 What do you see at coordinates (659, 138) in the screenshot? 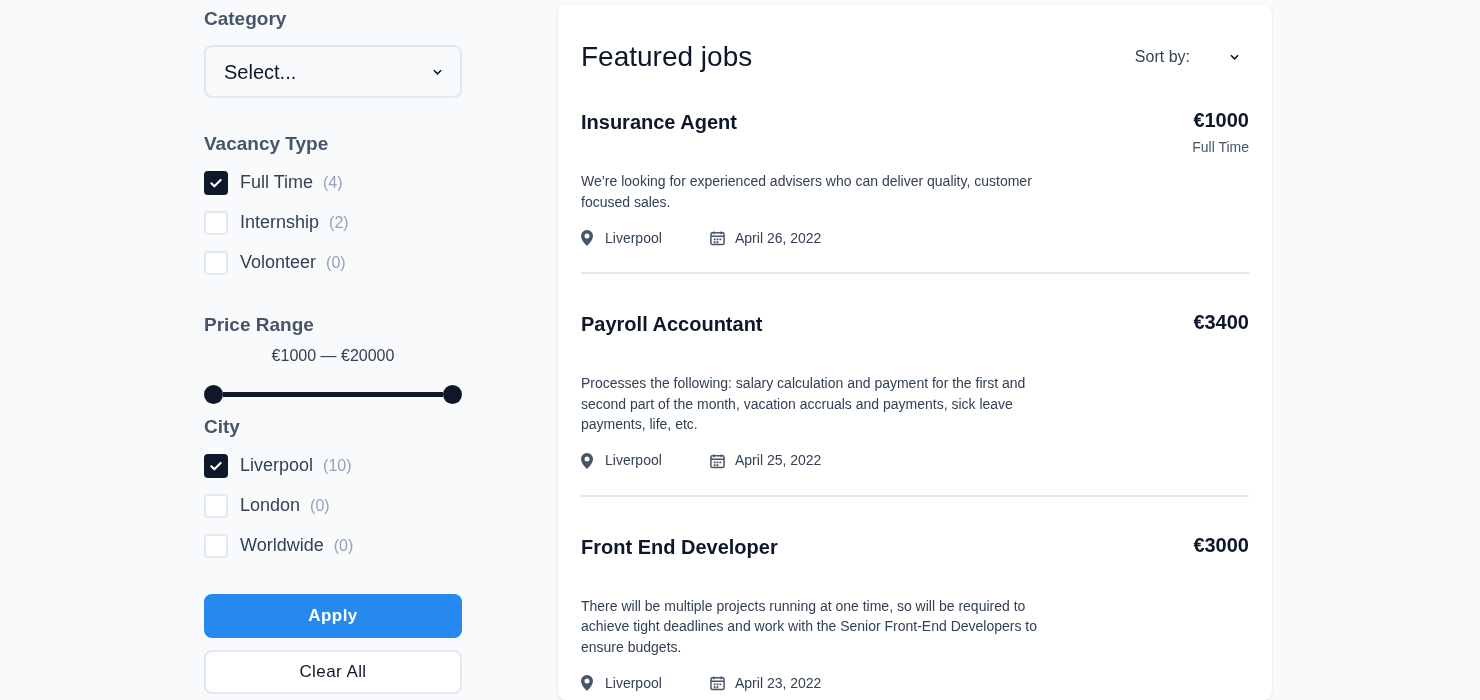
I see `job-title: Insurance Agent` at bounding box center [659, 138].